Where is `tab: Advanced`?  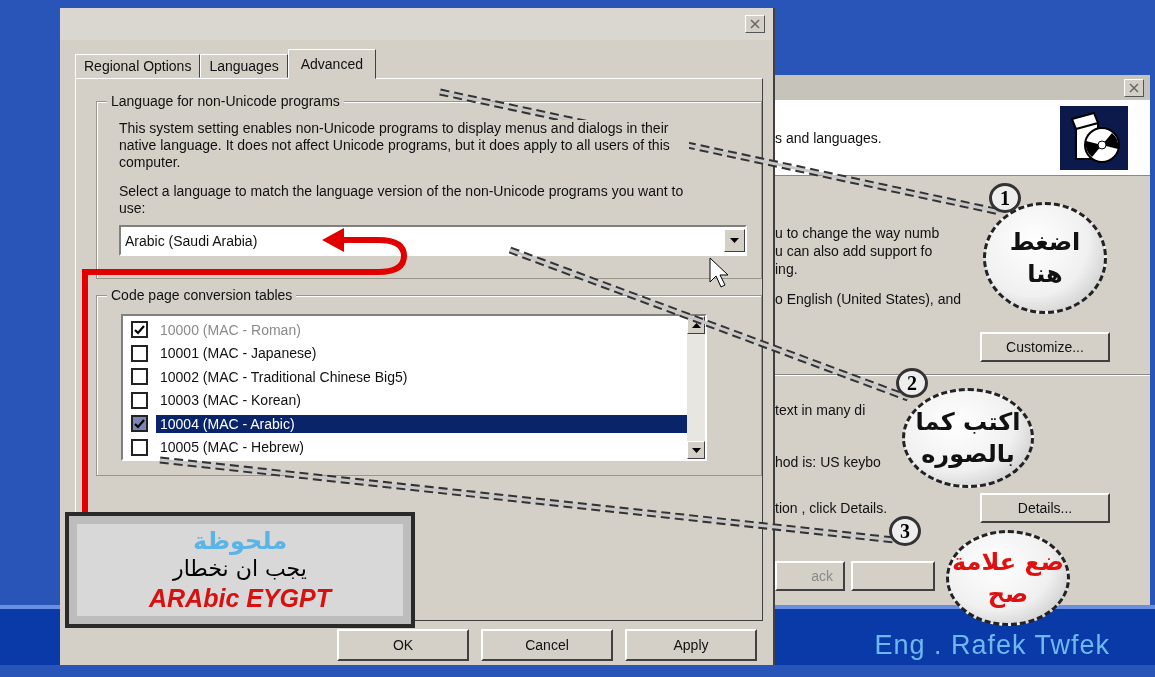
tab: Advanced is located at coordinates (331, 64).